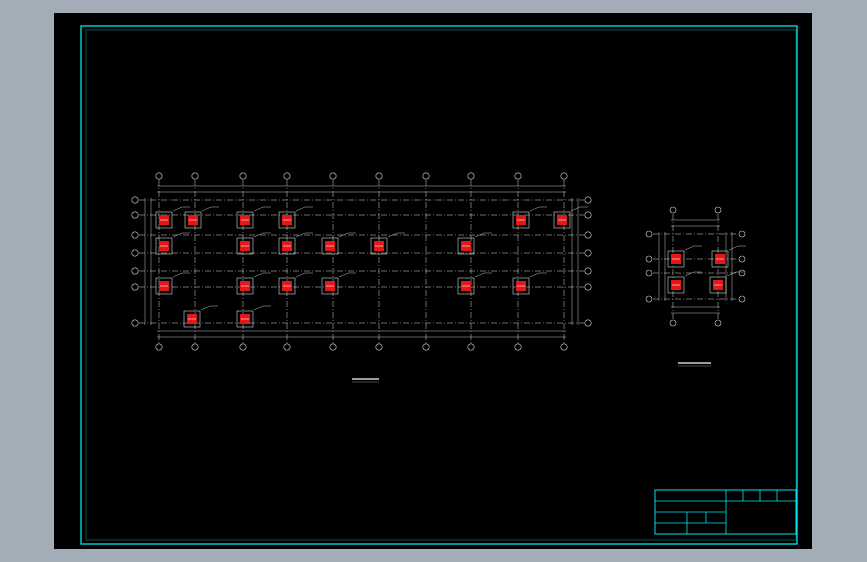  Describe the element at coordinates (695, 266) in the screenshot. I see `detail-foundation-plan` at that location.